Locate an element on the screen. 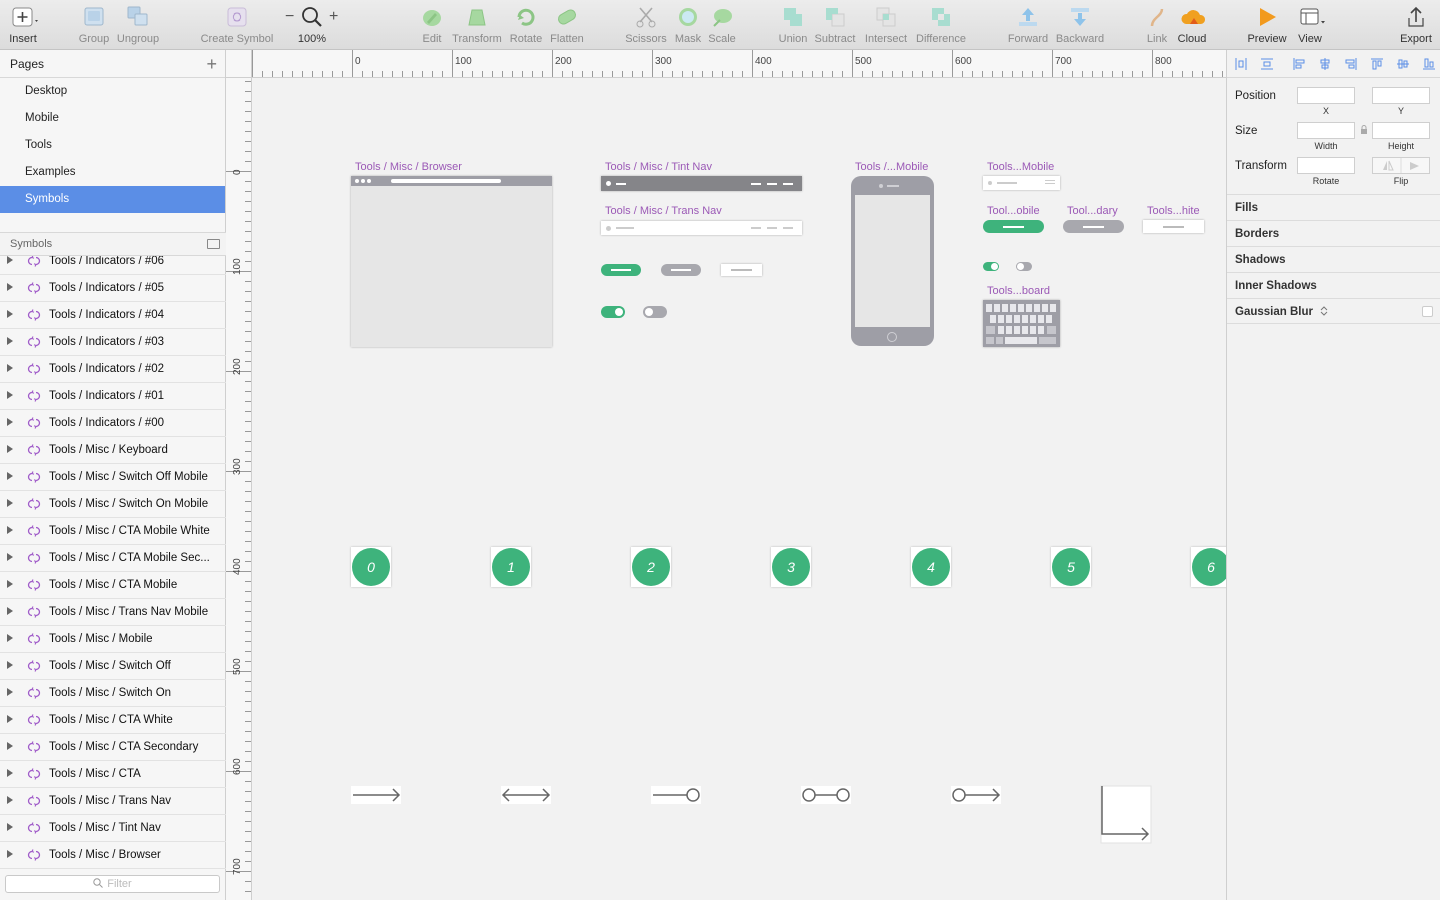 The image size is (1440, 900). scissors-button: Scissors is located at coordinates (646, 27).